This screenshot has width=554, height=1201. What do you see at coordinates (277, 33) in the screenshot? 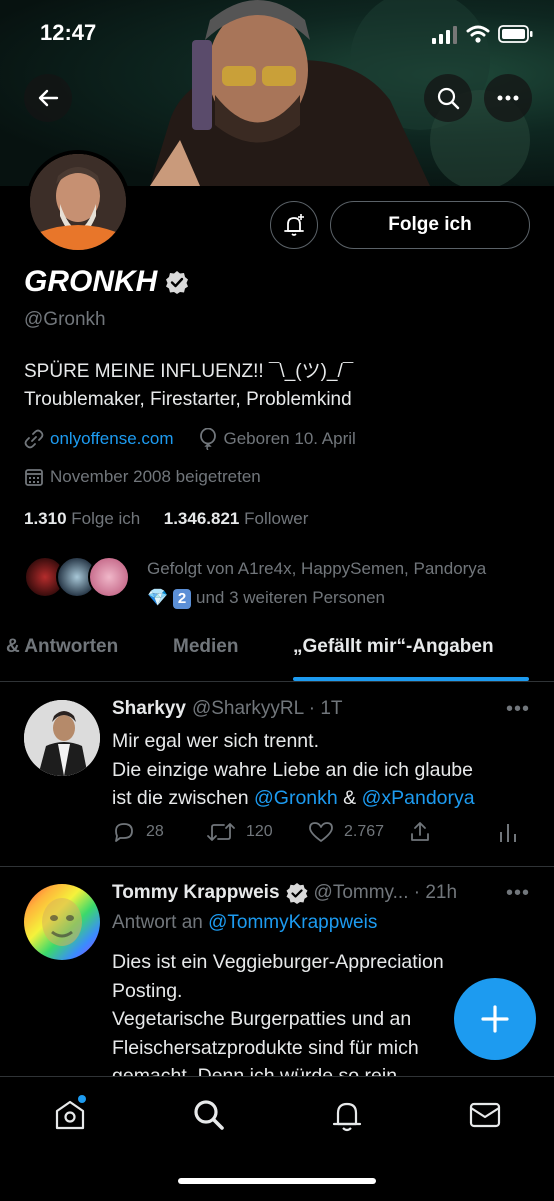
I see `status-bar: 12:47` at bounding box center [277, 33].